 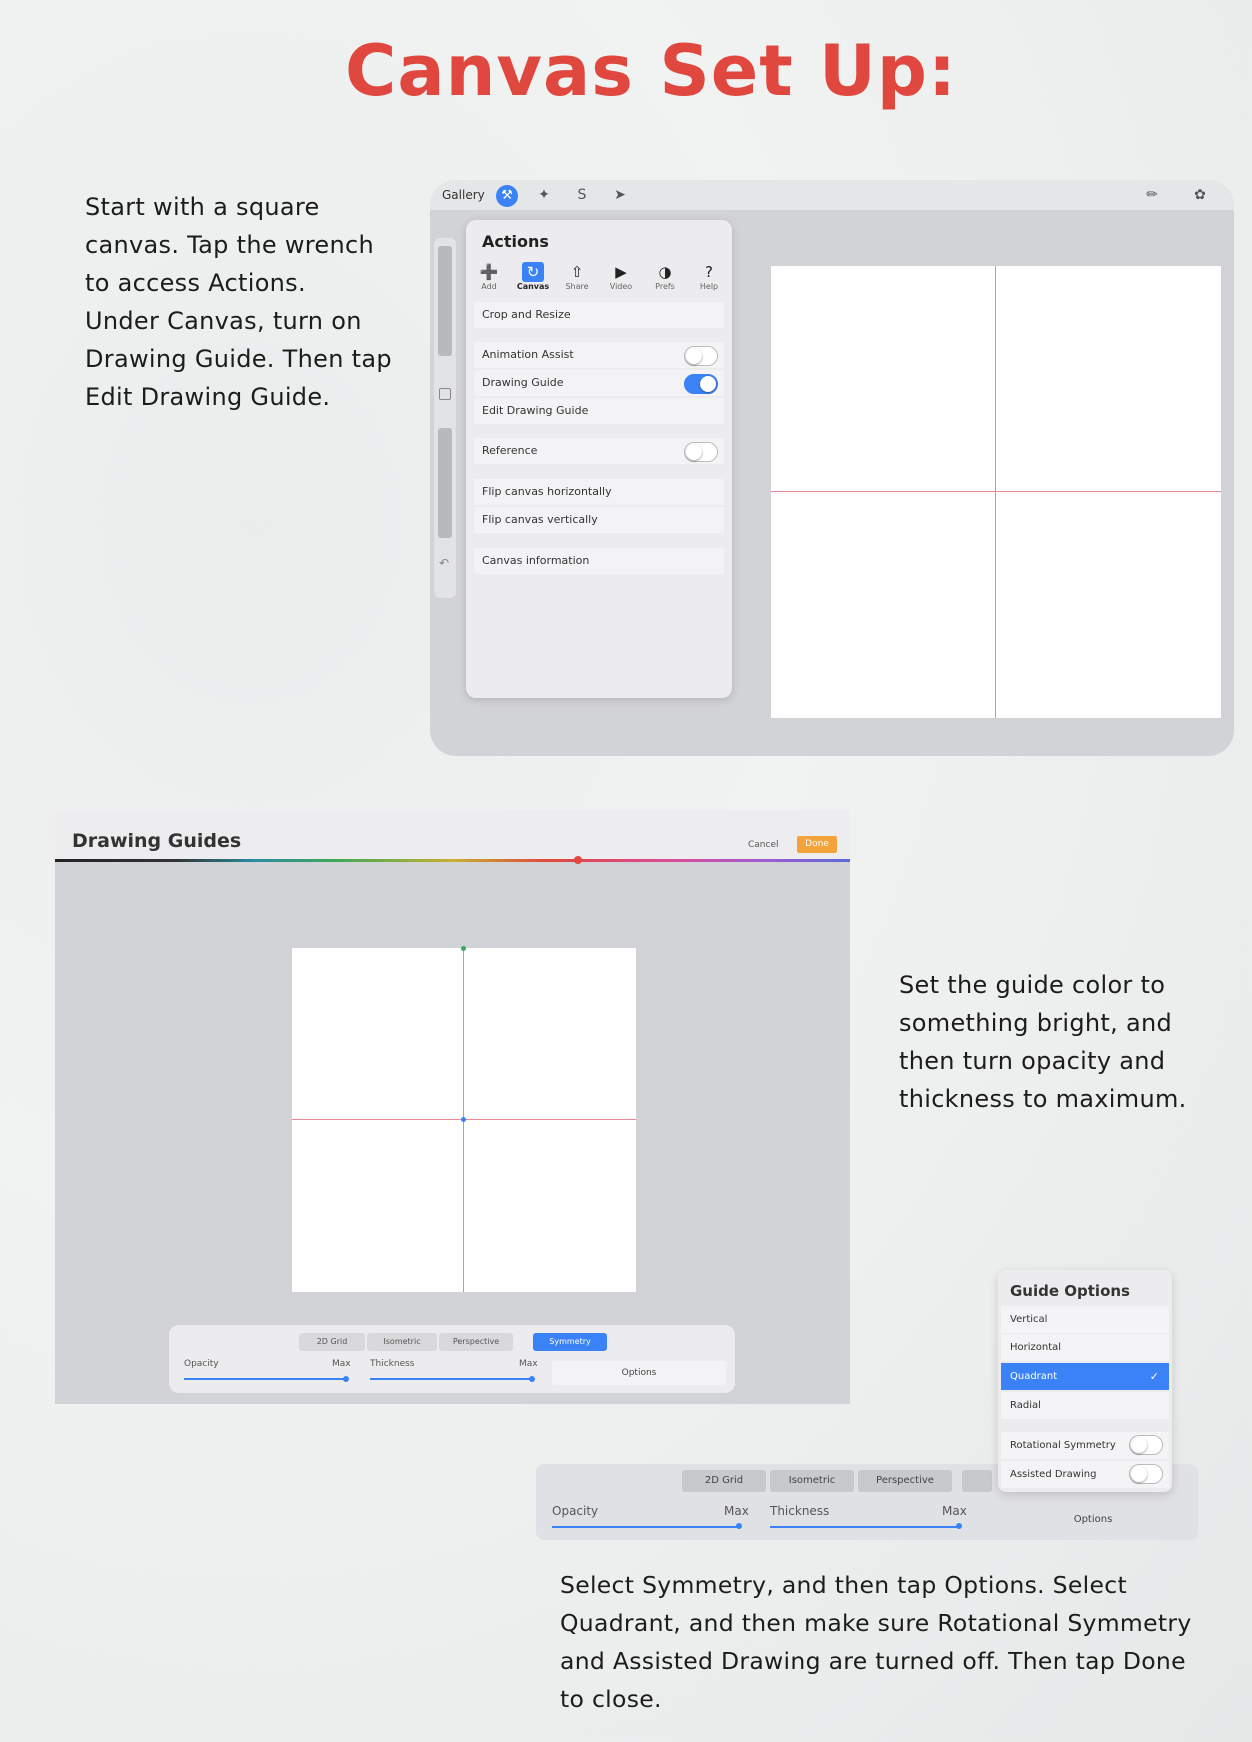 I want to click on canvas-information-row: Canvas information, so click(x=599, y=561).